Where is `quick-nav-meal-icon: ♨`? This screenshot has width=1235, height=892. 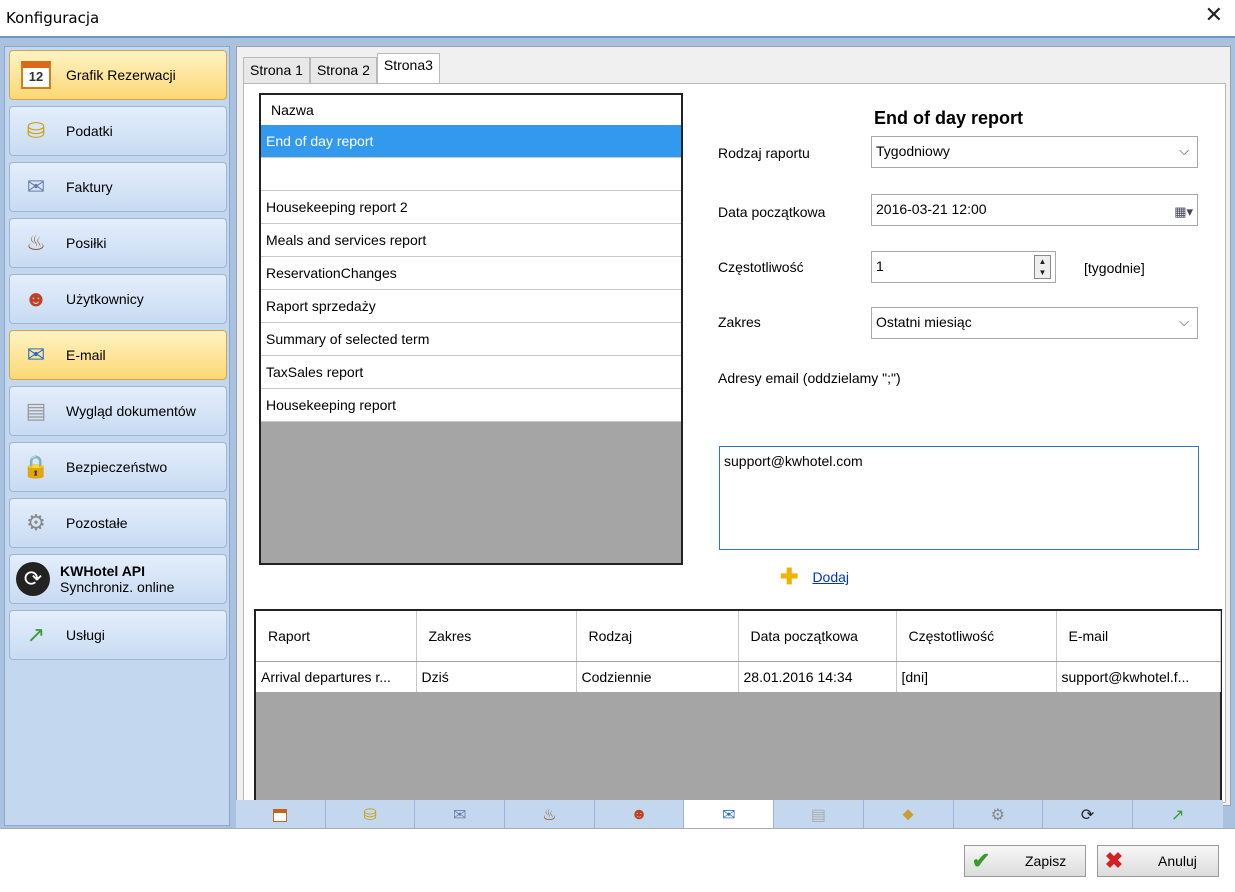
quick-nav-meal-icon: ♨ is located at coordinates (550, 815).